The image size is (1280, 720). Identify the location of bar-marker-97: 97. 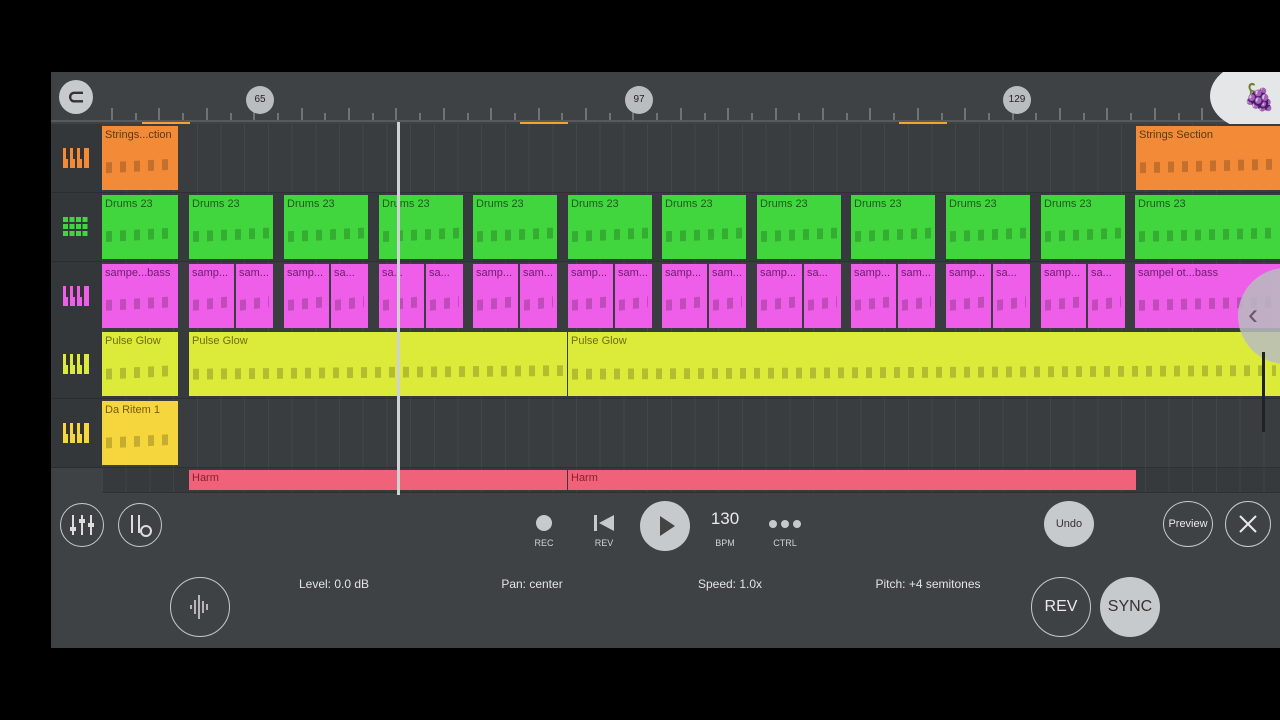
(639, 100).